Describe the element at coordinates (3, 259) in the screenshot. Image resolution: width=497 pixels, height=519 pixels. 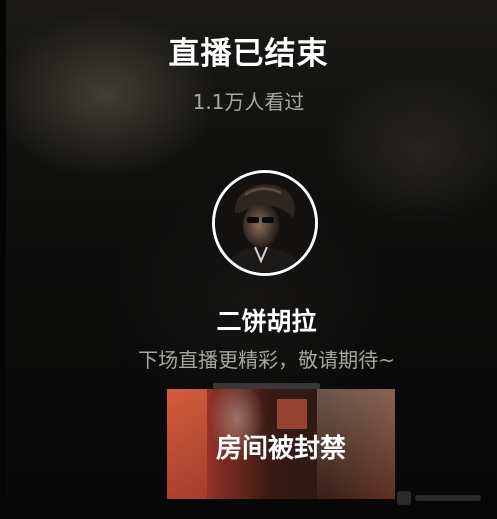
I see `left-edge-shade` at that location.